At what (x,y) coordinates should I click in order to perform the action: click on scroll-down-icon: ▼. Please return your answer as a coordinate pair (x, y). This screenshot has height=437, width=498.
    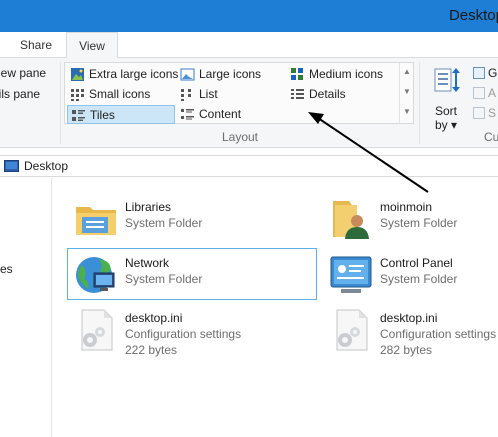
    Looking at the image, I should click on (407, 91).